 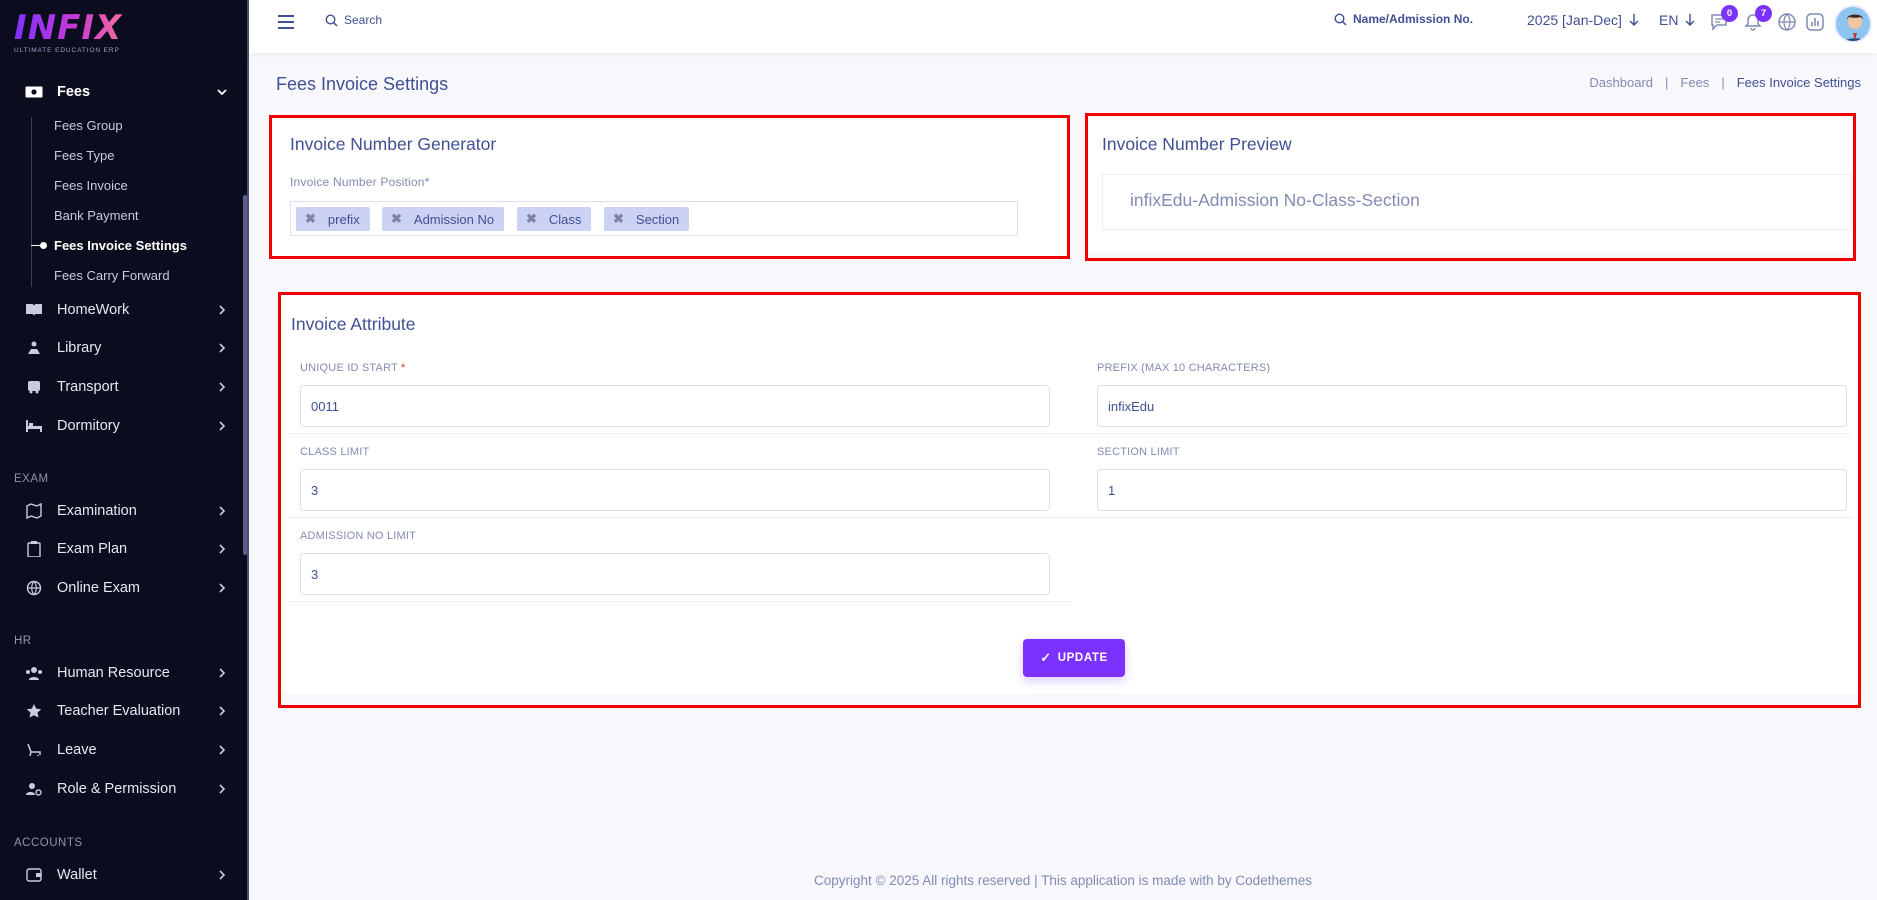 I want to click on bed-icon, so click(x=34, y=426).